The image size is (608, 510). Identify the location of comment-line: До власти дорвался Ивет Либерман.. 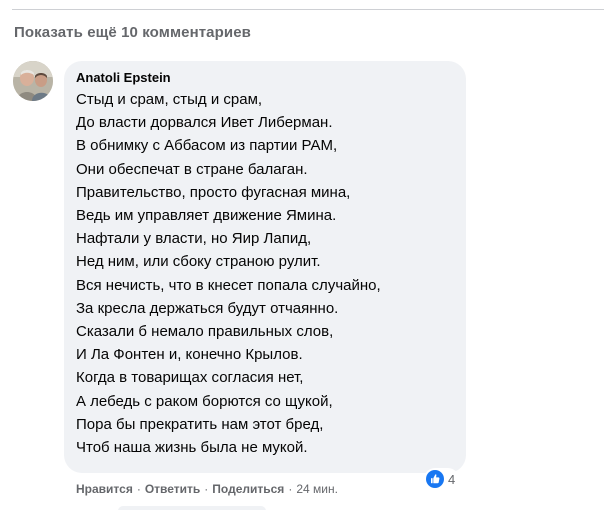
(204, 123).